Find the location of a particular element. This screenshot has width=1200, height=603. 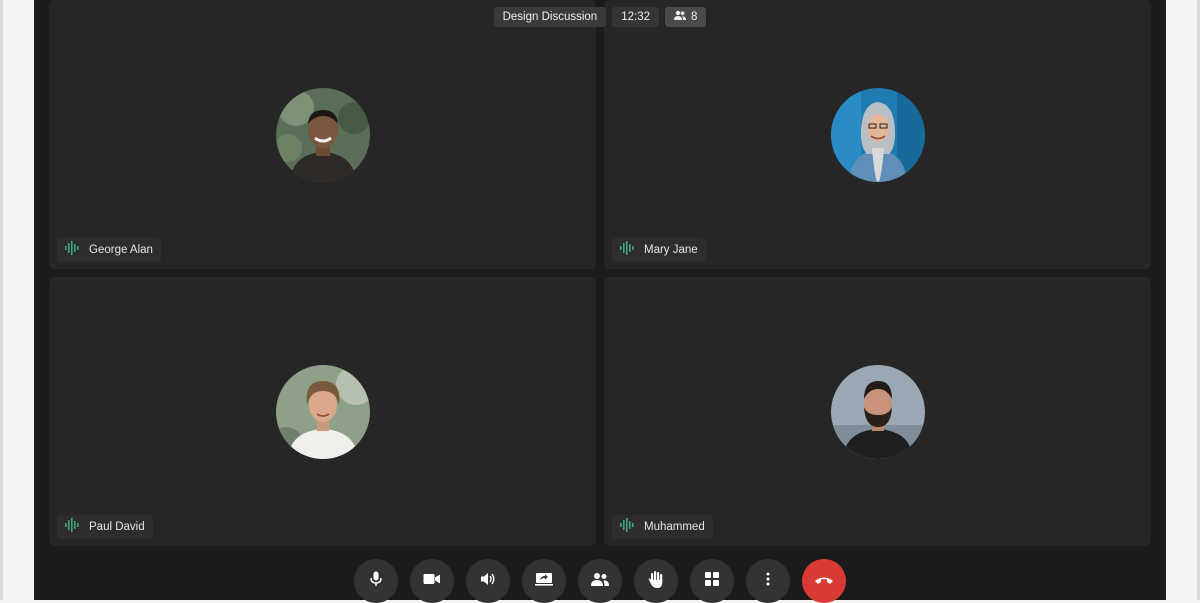

participants-icon is located at coordinates (600, 581).